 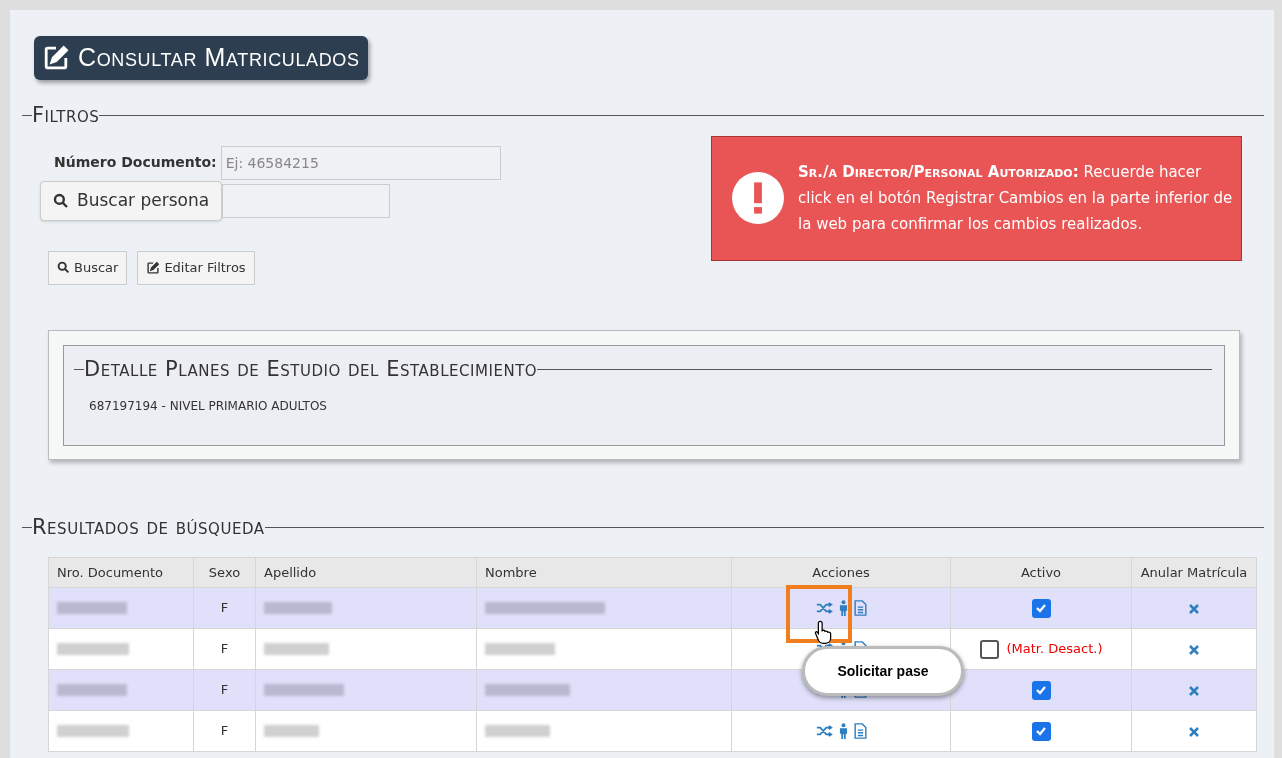 I want to click on search-person-button: Buscar persona, so click(x=131, y=200).